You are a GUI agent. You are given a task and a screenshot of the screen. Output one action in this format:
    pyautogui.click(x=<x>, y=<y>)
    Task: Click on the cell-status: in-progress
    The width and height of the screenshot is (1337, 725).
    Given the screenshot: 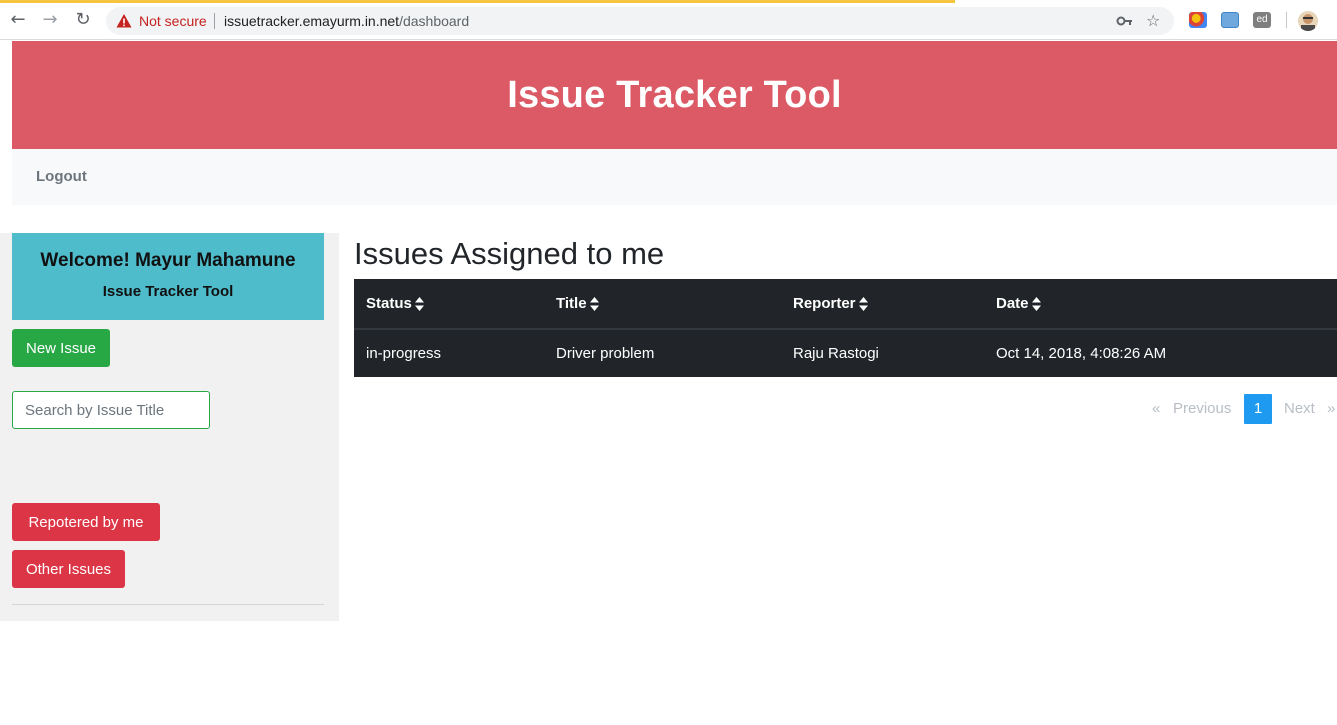 What is the action you would take?
    pyautogui.click(x=404, y=353)
    